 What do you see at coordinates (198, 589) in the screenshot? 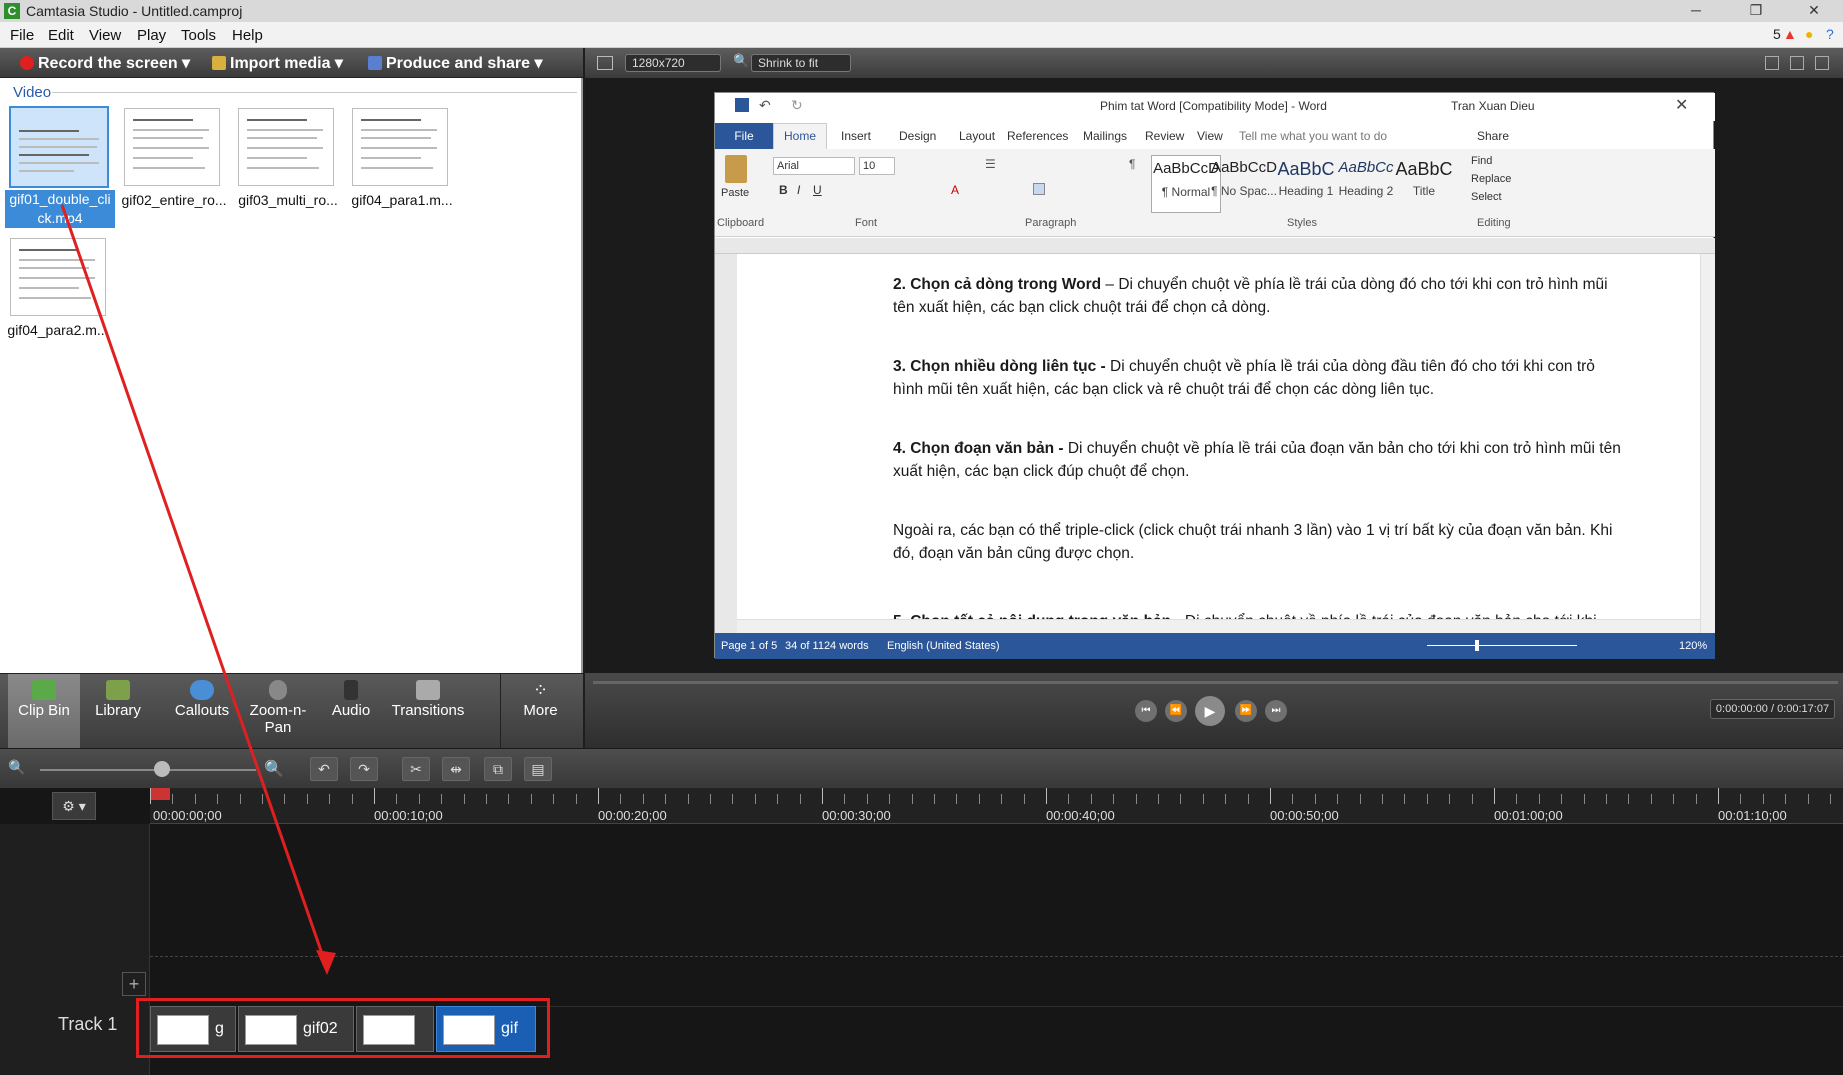
I see `drag-arrow-annotation` at bounding box center [198, 589].